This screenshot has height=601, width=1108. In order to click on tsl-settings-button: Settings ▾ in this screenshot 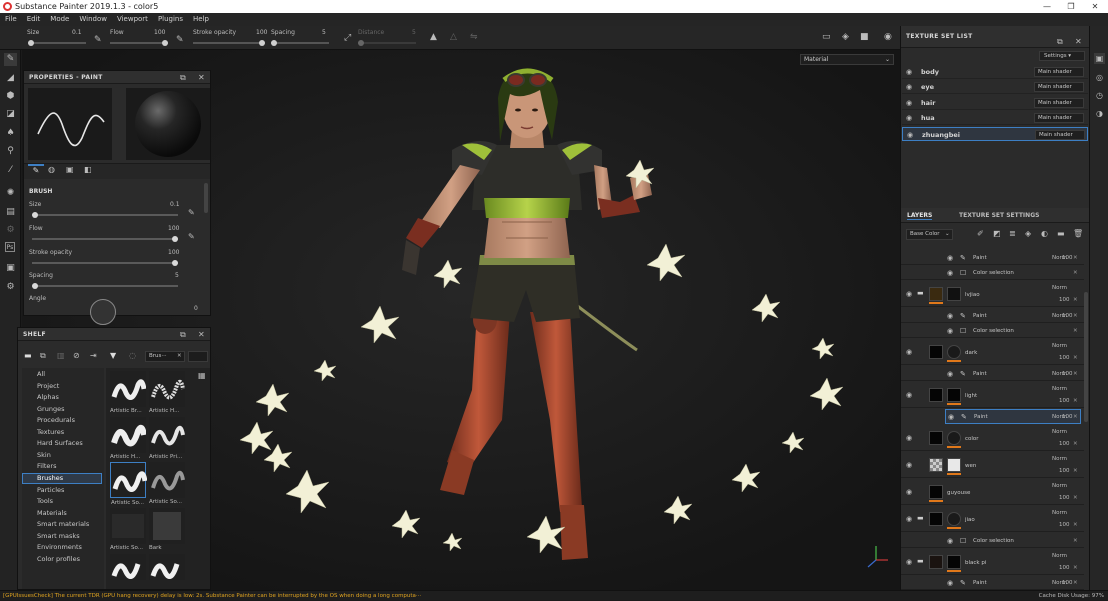, I will do `click(1062, 56)`.